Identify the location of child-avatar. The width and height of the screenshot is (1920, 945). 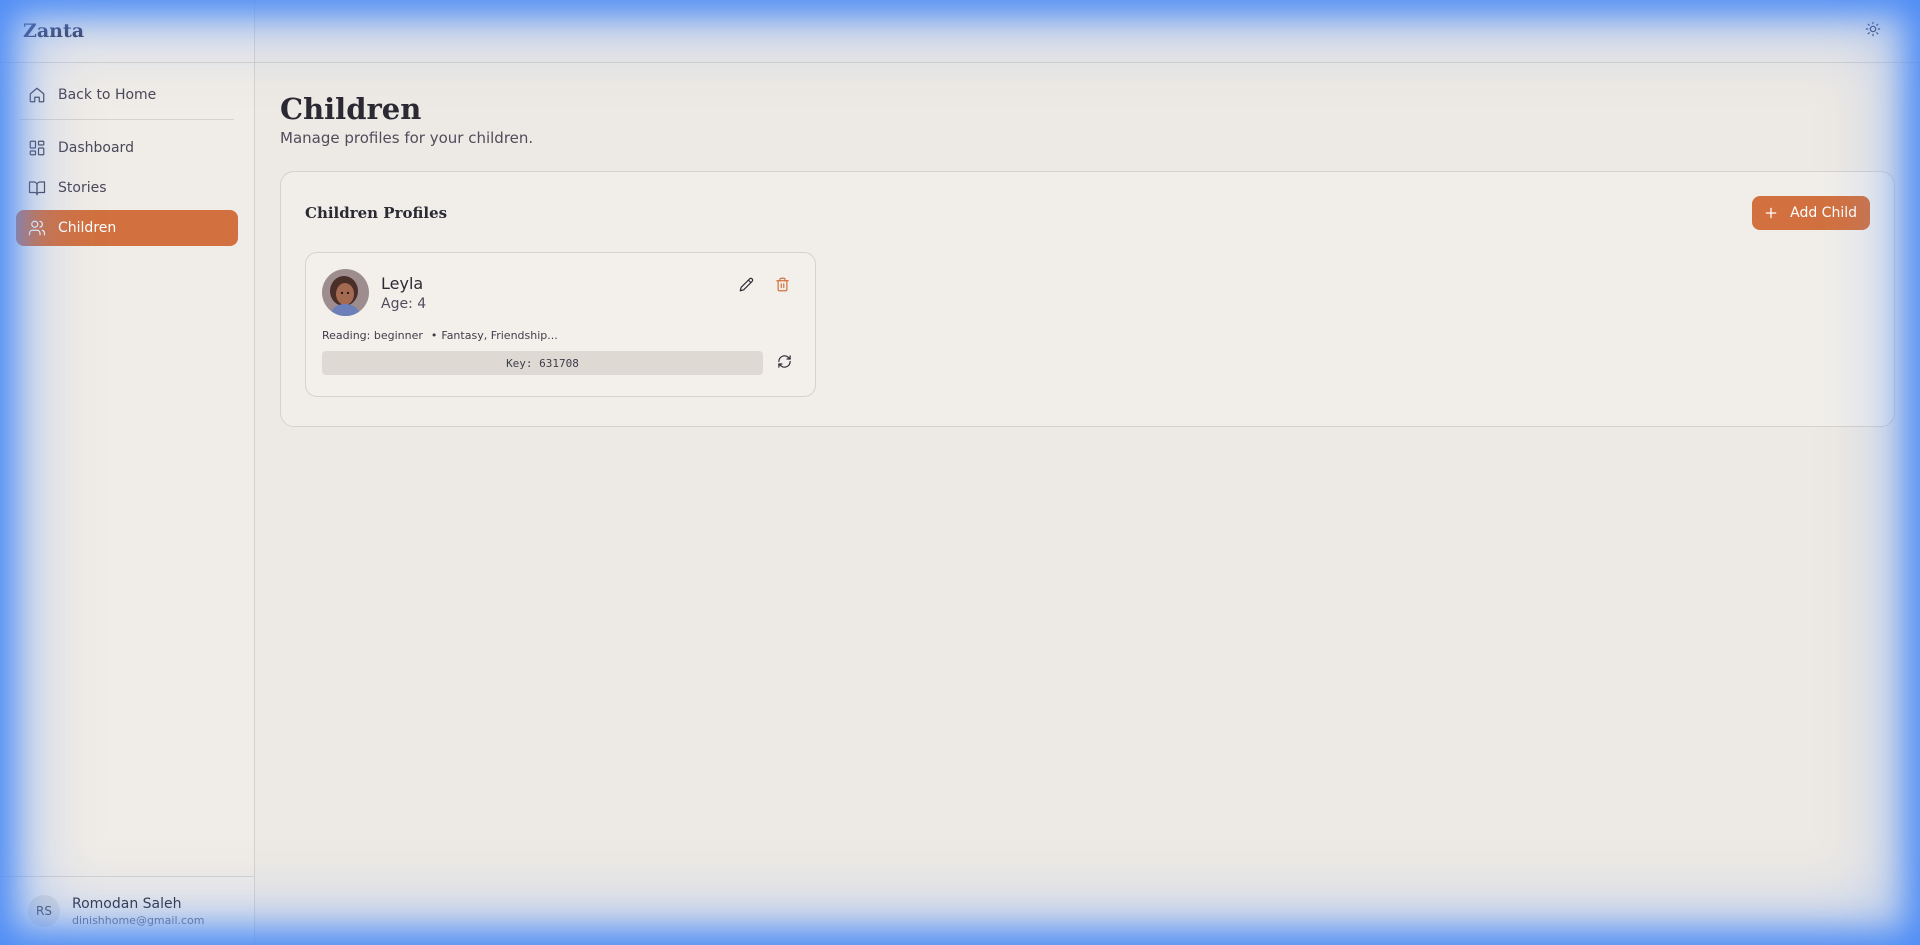
(345, 292).